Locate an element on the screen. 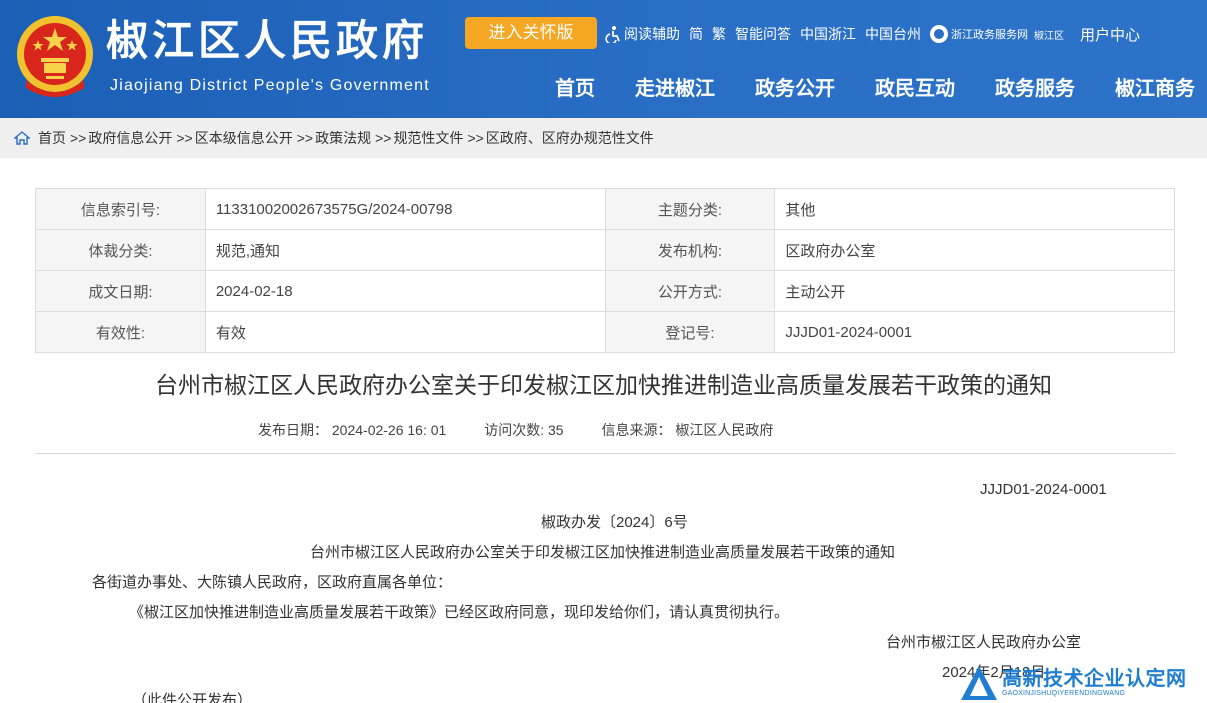 The width and height of the screenshot is (1207, 703). table-row: 体裁分类: 规范,通知 发布机构: 区政府办公室 is located at coordinates (605, 250).